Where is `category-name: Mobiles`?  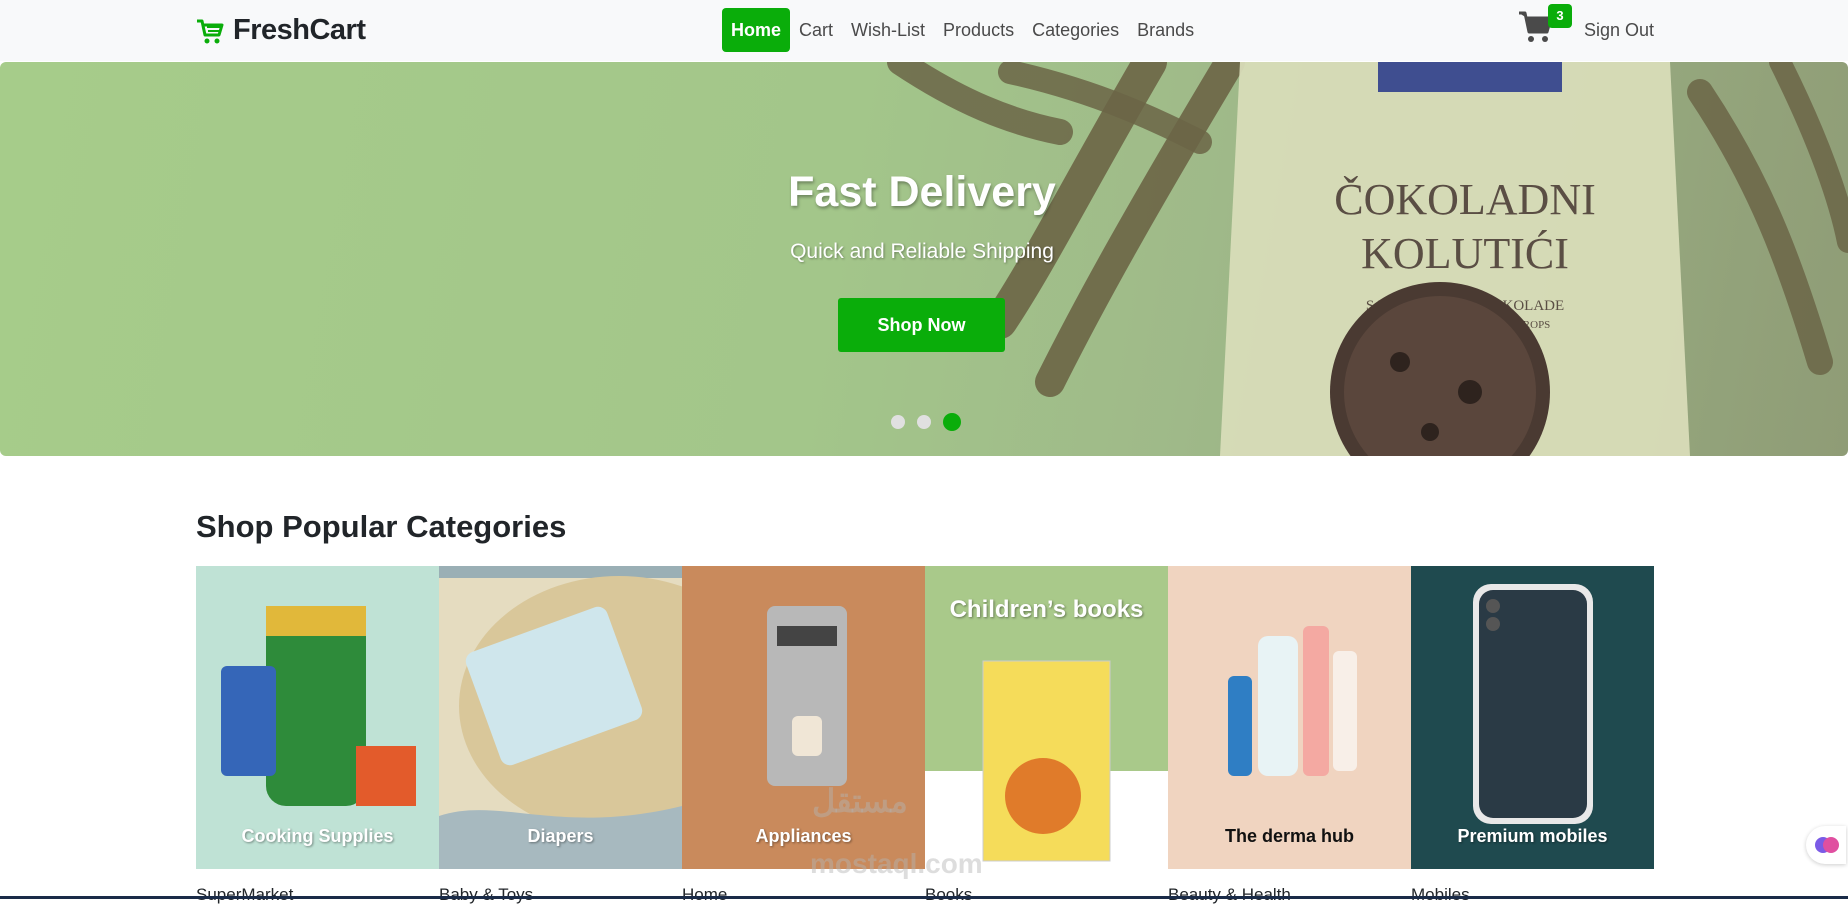
category-name: Mobiles is located at coordinates (1440, 894).